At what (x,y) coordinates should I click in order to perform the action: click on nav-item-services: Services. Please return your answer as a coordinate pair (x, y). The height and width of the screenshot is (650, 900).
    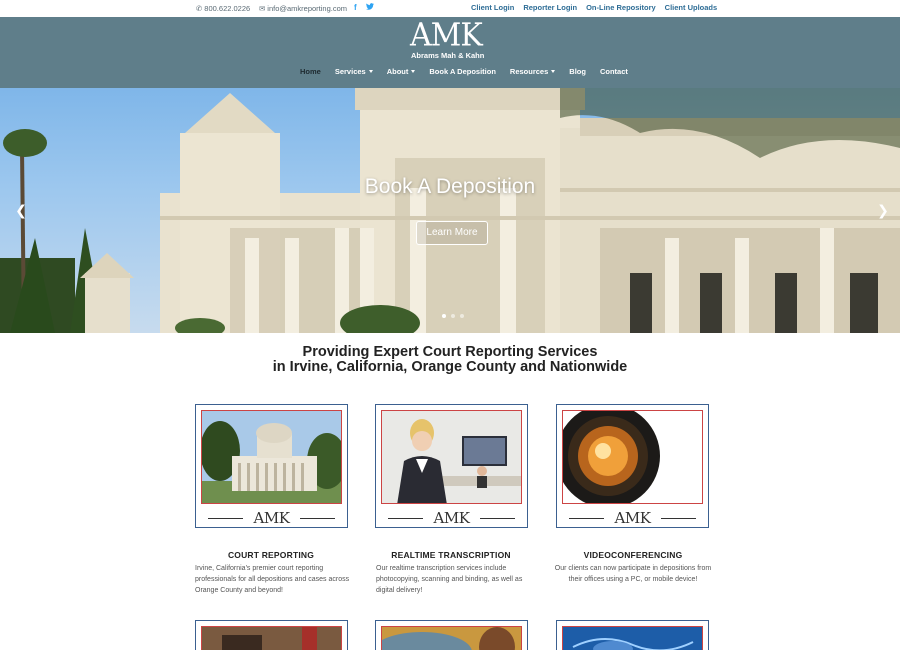
    Looking at the image, I should click on (354, 71).